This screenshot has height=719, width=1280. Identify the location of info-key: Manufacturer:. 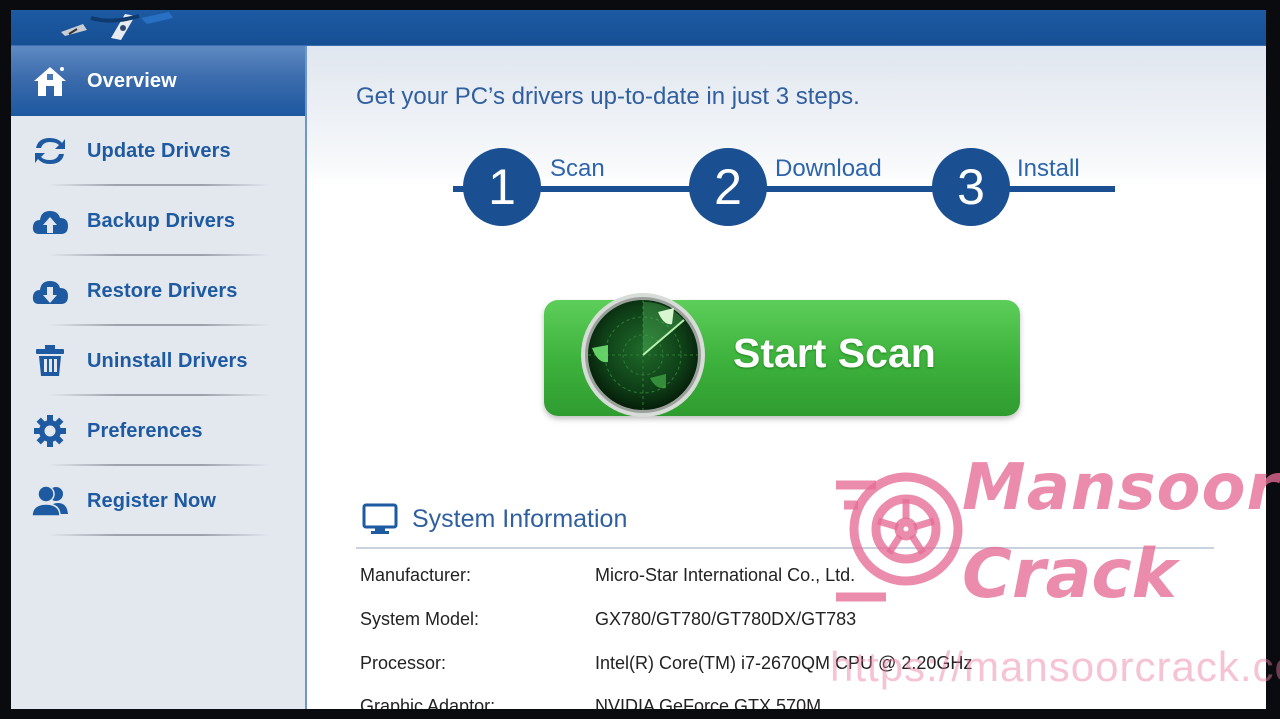
(416, 575).